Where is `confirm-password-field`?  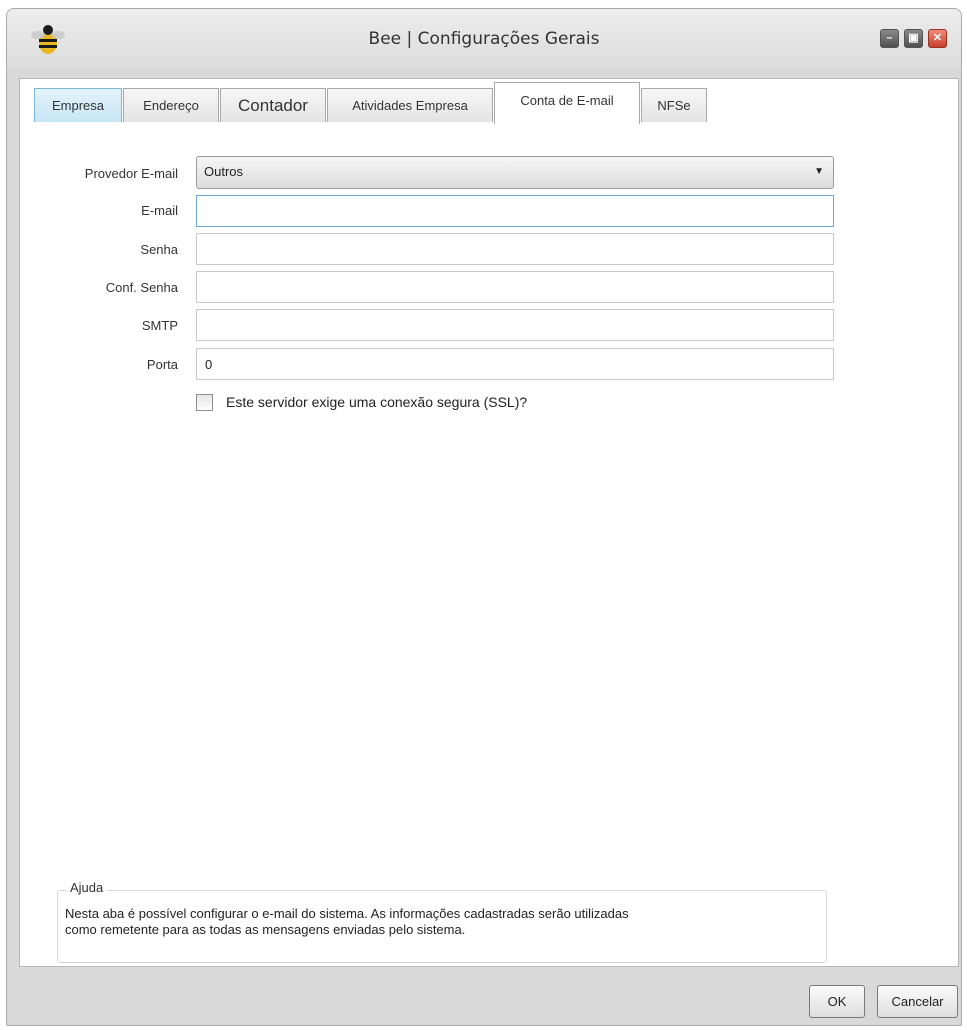
confirm-password-field is located at coordinates (515, 287).